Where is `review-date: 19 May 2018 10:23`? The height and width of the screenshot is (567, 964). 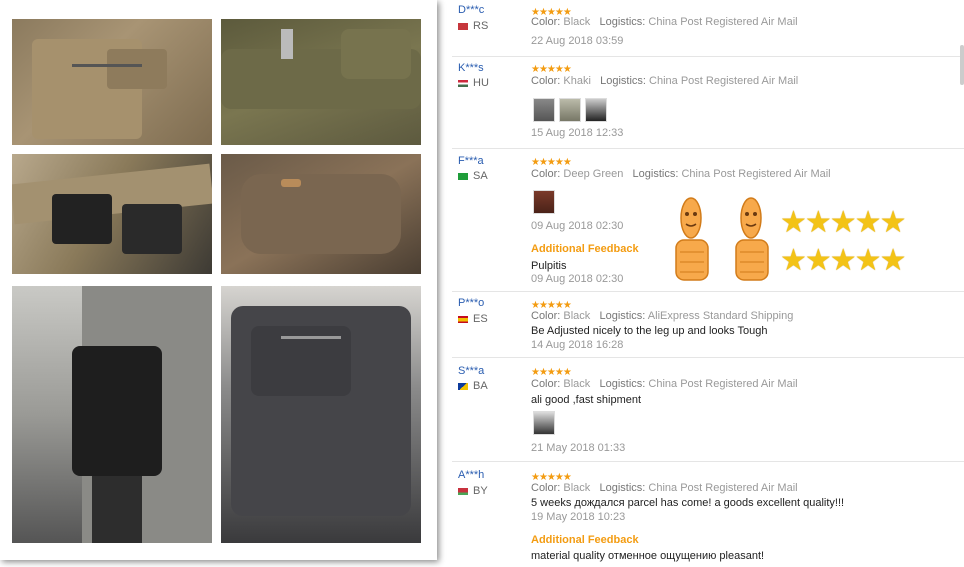
review-date: 19 May 2018 10:23 is located at coordinates (578, 517).